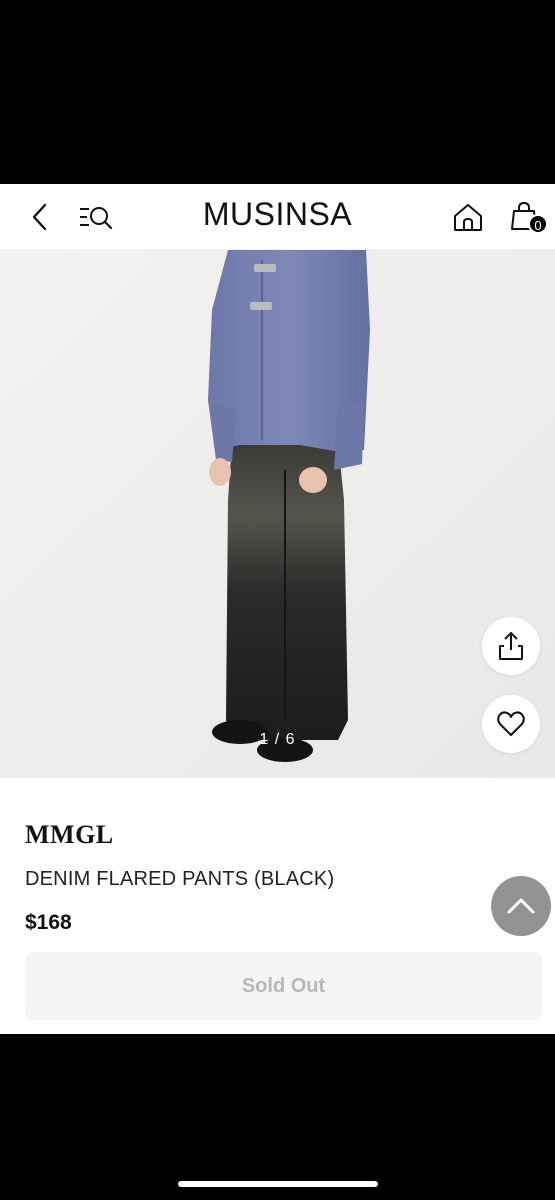 The image size is (555, 1200). Describe the element at coordinates (277, 1117) in the screenshot. I see `bottom-bar-area` at that location.